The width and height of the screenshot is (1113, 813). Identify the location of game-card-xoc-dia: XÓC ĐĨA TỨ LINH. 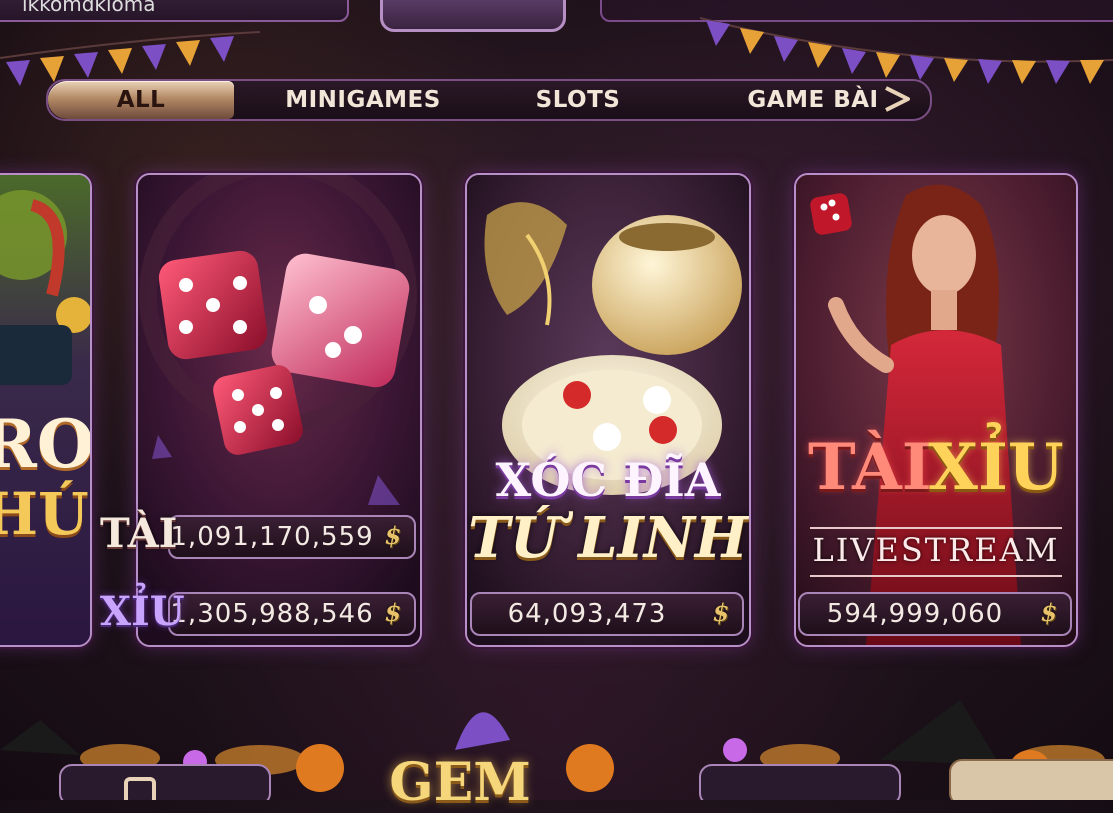
(608, 410).